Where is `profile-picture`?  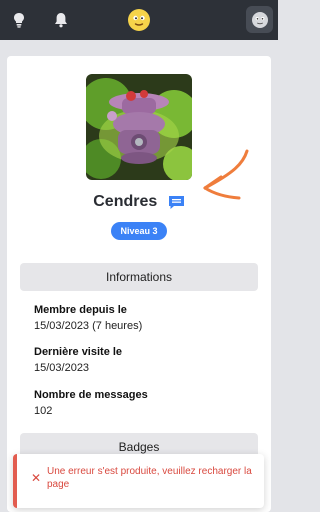
profile-picture is located at coordinates (139, 127).